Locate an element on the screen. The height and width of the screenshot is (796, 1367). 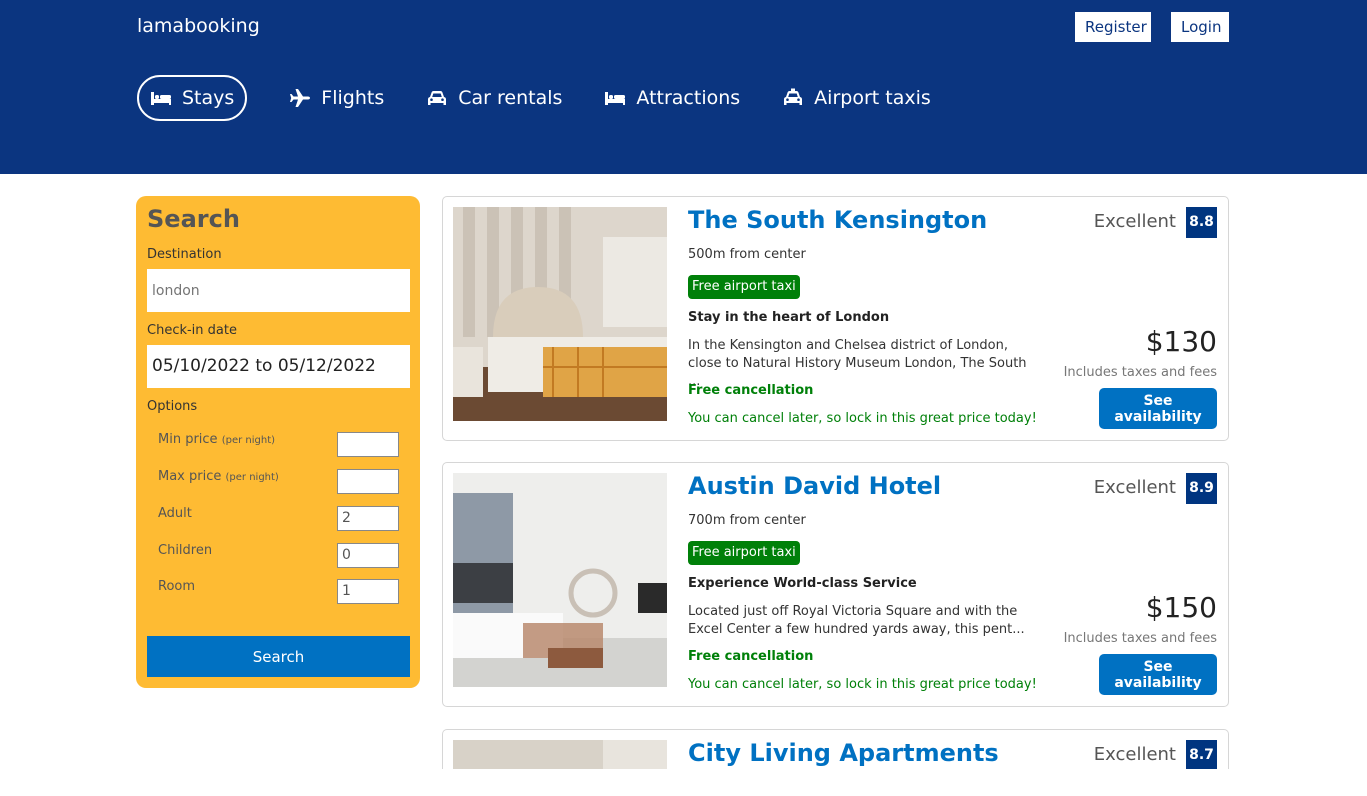
nav-item-flights: Flights is located at coordinates (336, 98).